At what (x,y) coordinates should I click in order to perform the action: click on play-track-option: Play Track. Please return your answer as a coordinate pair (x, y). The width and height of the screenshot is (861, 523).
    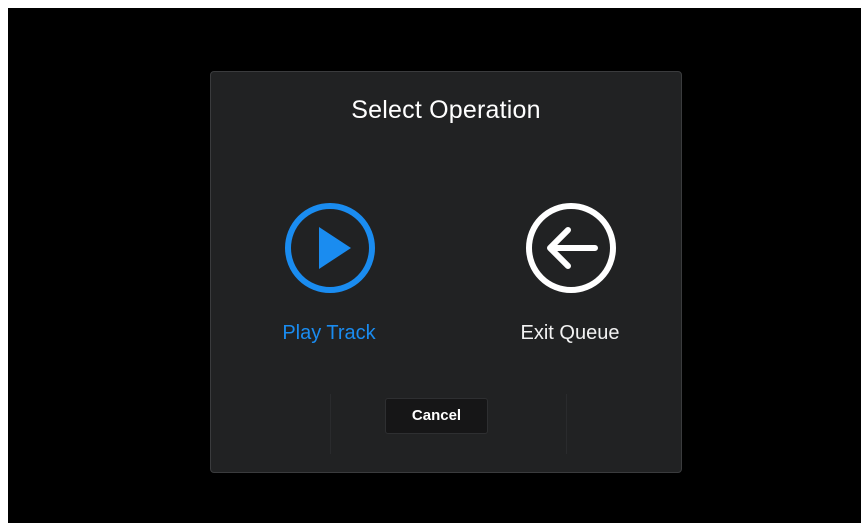
    Looking at the image, I should click on (329, 277).